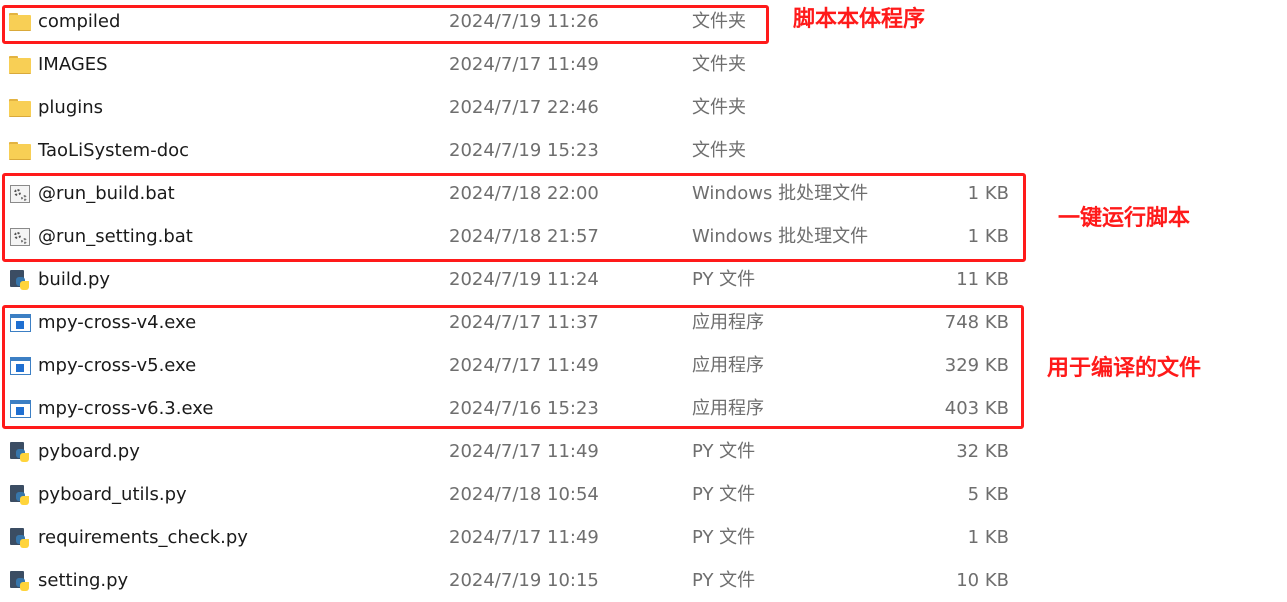 The height and width of the screenshot is (602, 1287). I want to click on file-size: 11 KB, so click(982, 279).